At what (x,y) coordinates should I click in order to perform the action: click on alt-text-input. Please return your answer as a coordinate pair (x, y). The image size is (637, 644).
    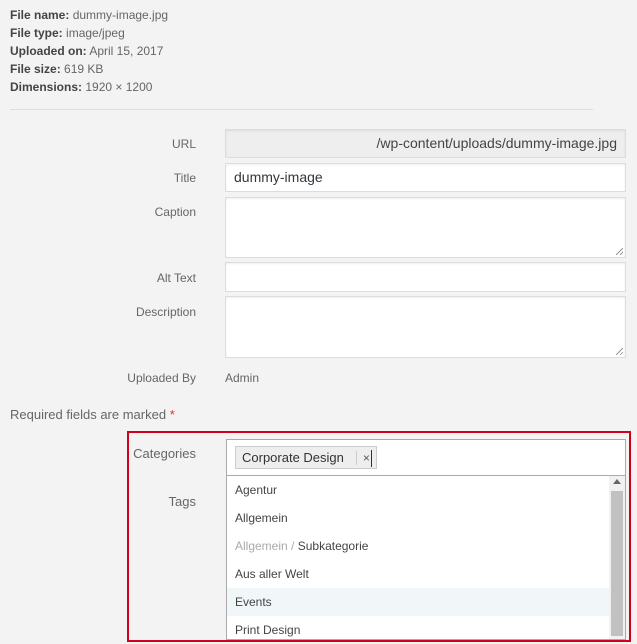
    Looking at the image, I should click on (425, 277).